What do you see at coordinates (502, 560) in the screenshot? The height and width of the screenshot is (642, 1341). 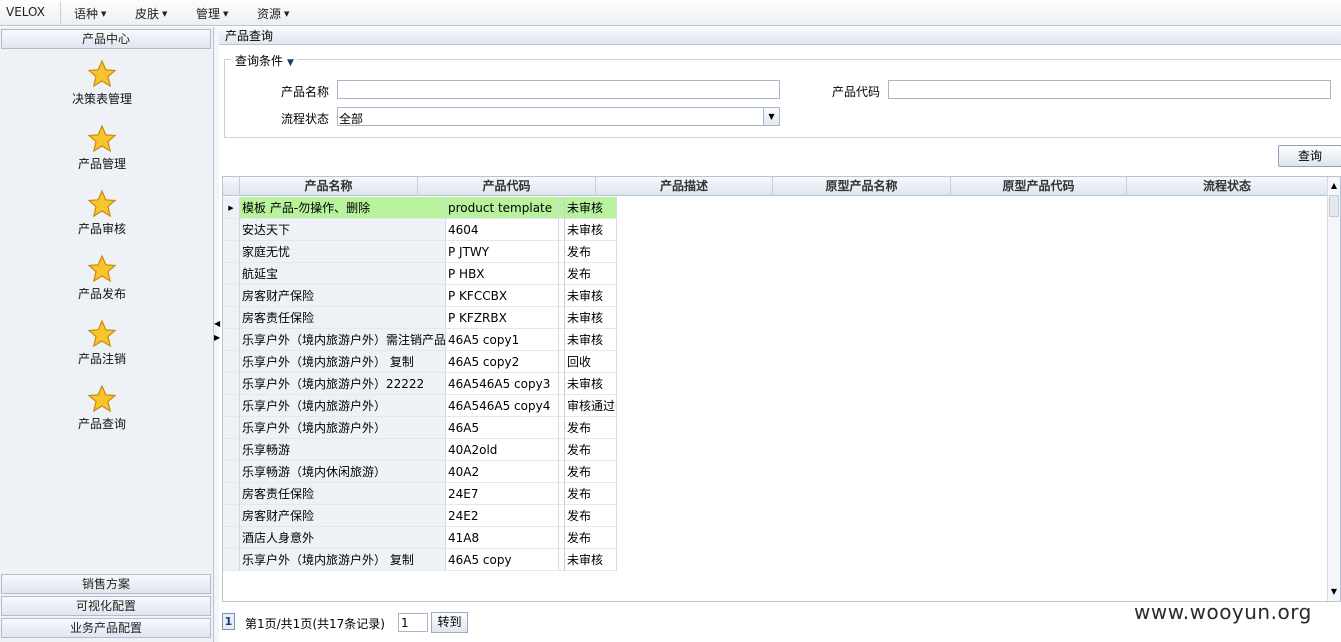 I see `cell-product-code: 46A5 copy` at bounding box center [502, 560].